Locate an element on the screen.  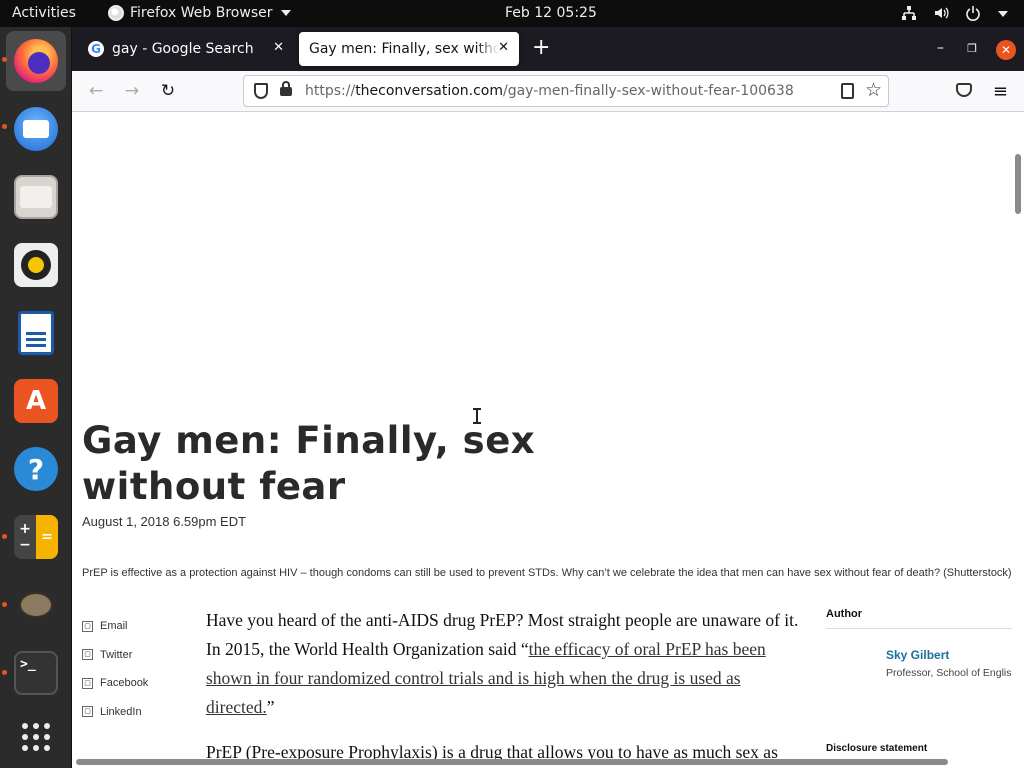
dock-help: ? is located at coordinates (36, 469).